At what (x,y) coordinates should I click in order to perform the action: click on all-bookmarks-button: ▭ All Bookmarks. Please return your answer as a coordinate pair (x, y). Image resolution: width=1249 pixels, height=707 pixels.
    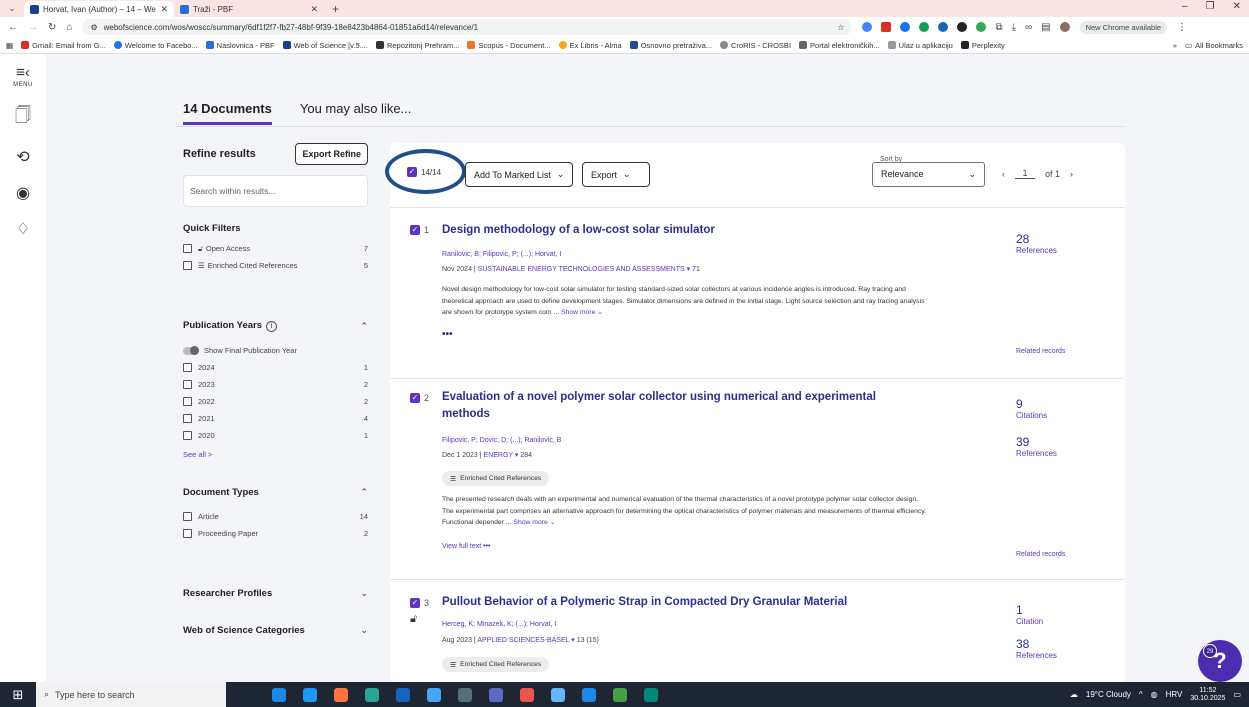
    Looking at the image, I should click on (1214, 45).